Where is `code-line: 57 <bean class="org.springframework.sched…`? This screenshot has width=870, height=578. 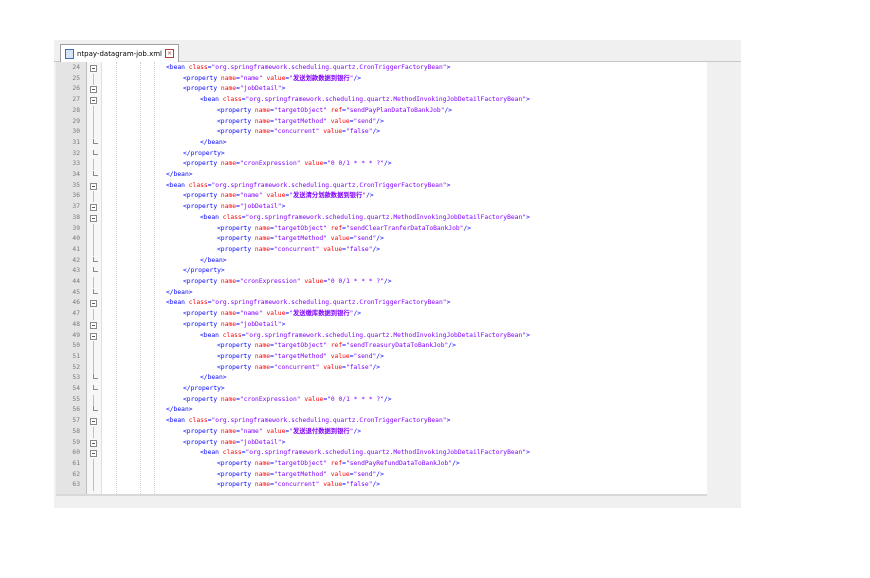 code-line: 57 <bean class="org.springframework.sched… is located at coordinates (381, 421).